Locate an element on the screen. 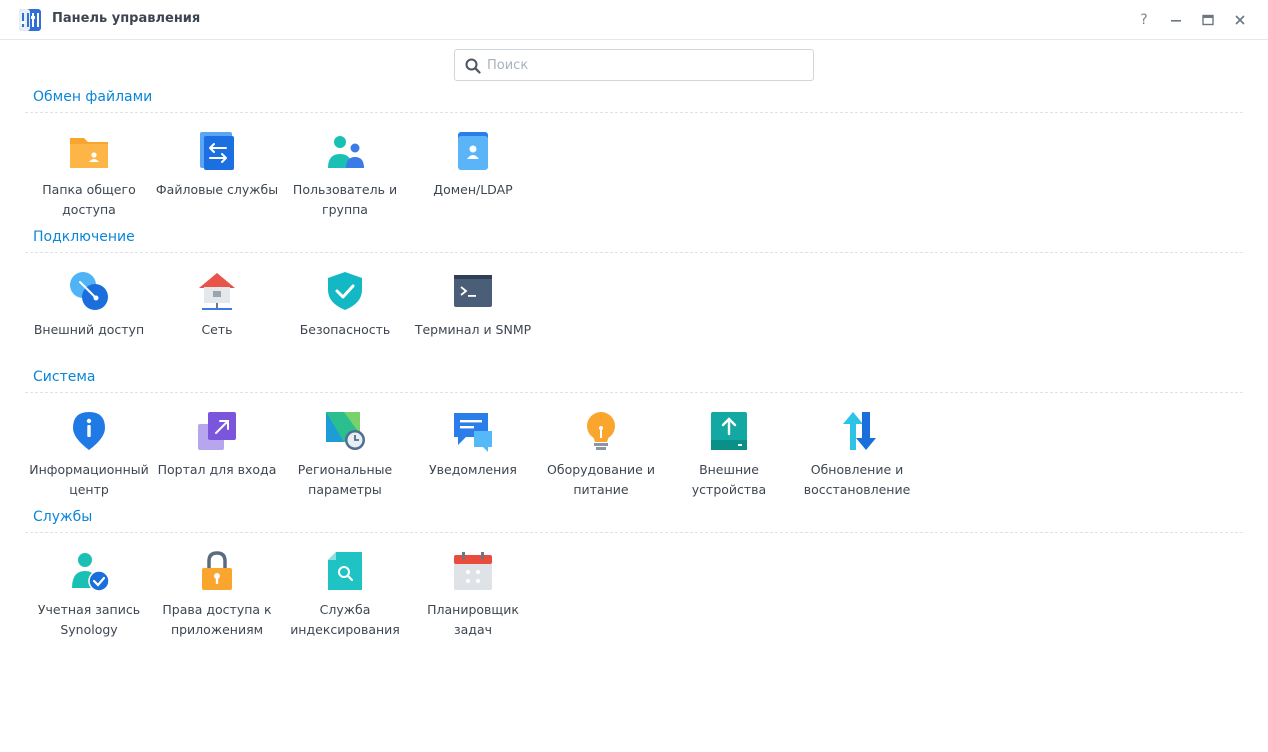 This screenshot has height=752, width=1268. tile-info-center: Информационный центр is located at coordinates (89, 450).